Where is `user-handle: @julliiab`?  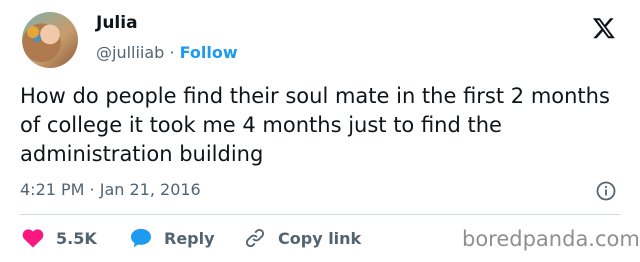 user-handle: @julliiab is located at coordinates (130, 52).